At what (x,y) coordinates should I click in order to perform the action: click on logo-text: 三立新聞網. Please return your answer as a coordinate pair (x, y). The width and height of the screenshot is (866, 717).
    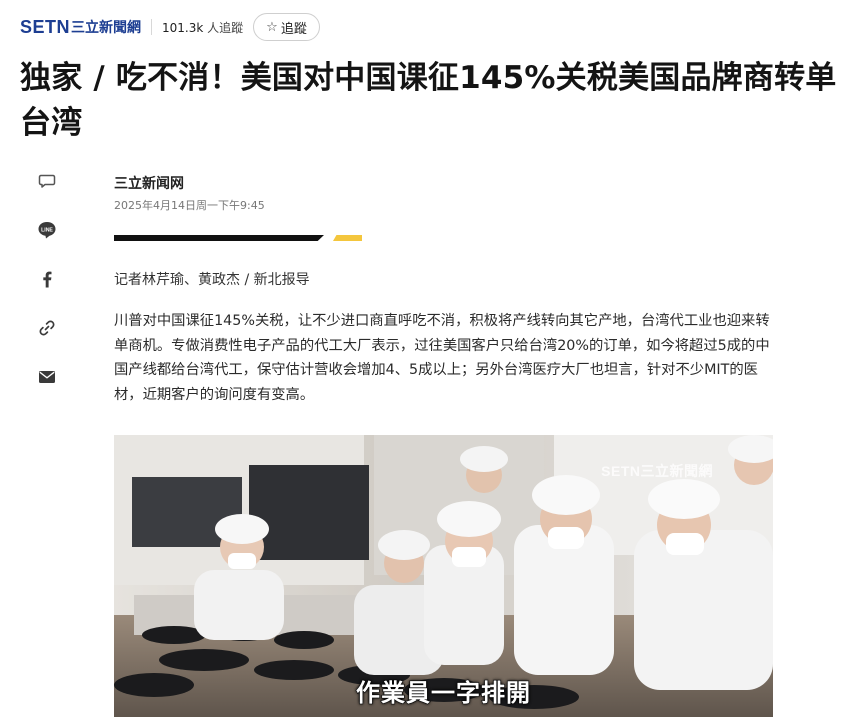
    Looking at the image, I should click on (106, 28).